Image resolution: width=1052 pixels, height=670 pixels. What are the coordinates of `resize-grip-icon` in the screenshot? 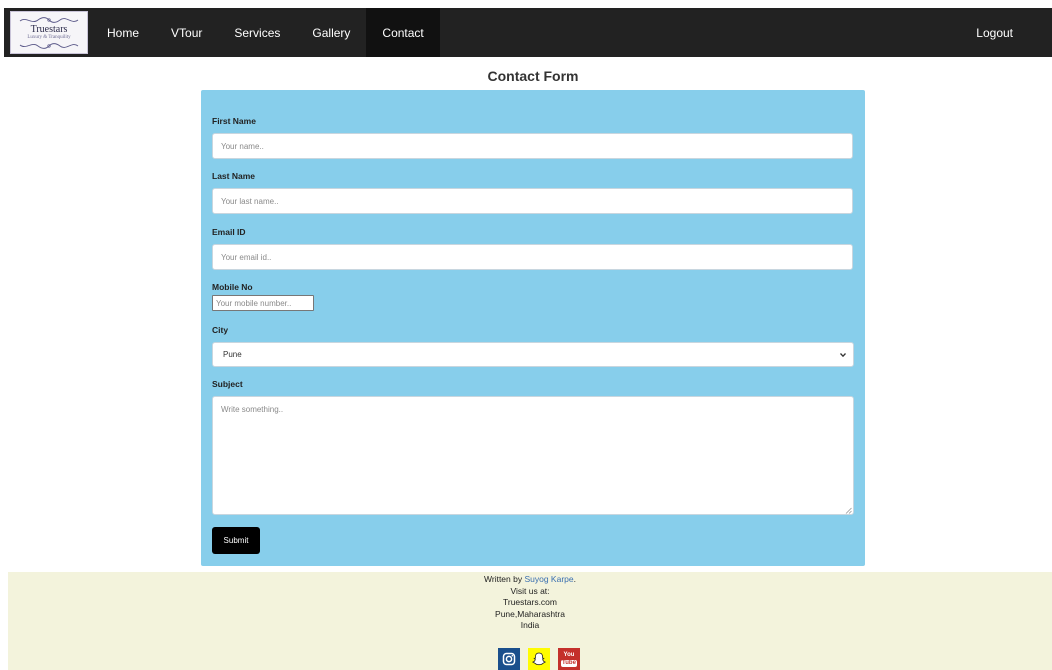 It's located at (848, 510).